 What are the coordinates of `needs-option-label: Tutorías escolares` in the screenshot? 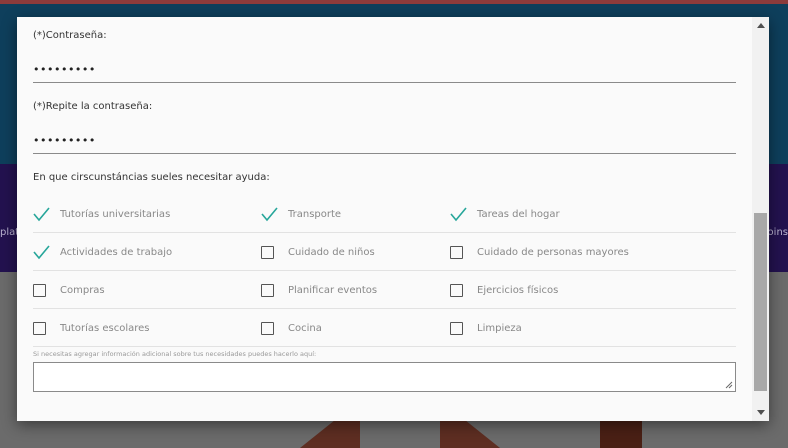 It's located at (105, 328).